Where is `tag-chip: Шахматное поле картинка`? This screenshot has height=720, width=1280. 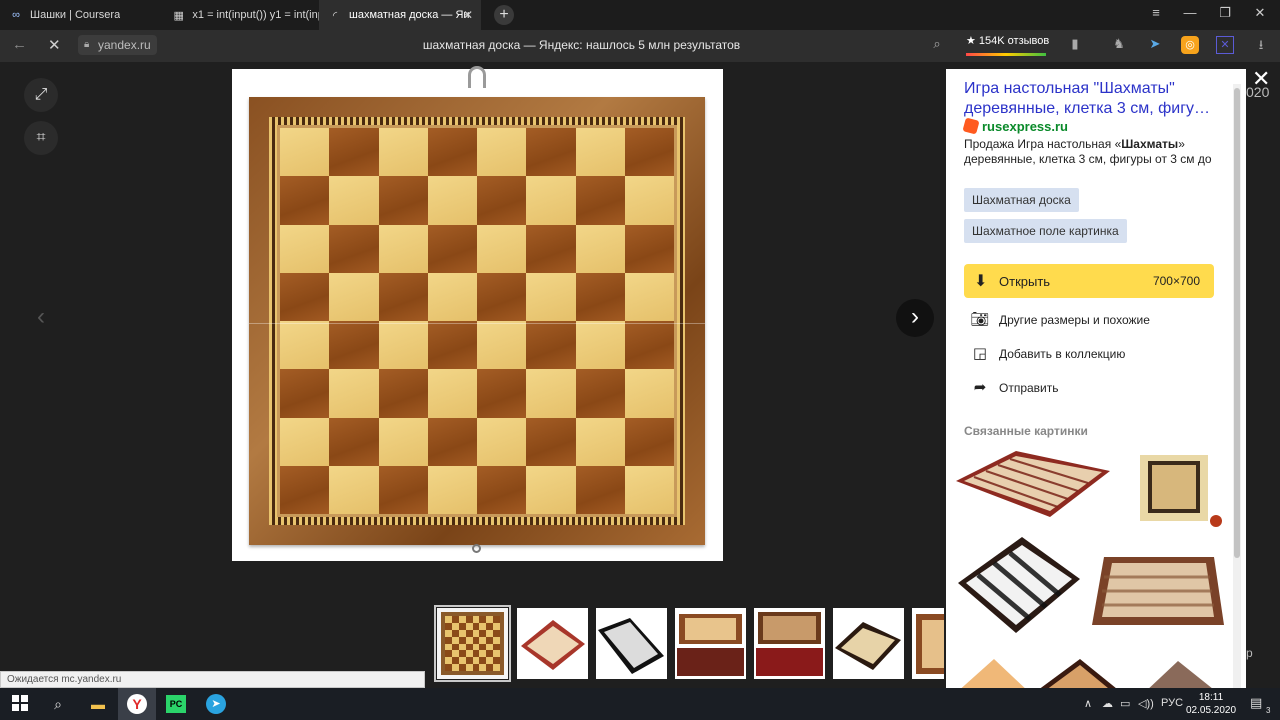 tag-chip: Шахматное поле картинка is located at coordinates (1045, 231).